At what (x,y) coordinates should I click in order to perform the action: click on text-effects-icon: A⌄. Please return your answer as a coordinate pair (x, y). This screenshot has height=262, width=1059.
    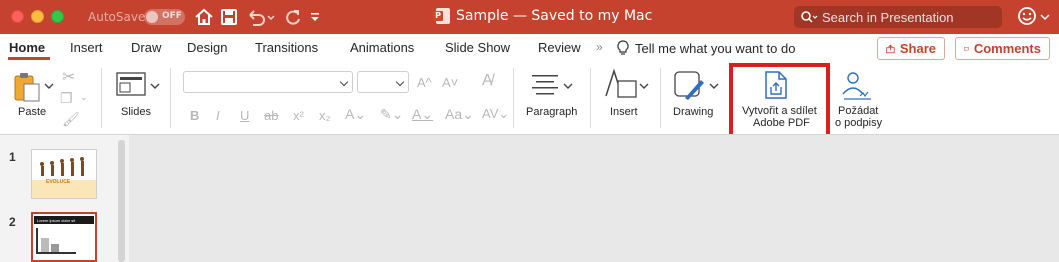
    Looking at the image, I should click on (355, 114).